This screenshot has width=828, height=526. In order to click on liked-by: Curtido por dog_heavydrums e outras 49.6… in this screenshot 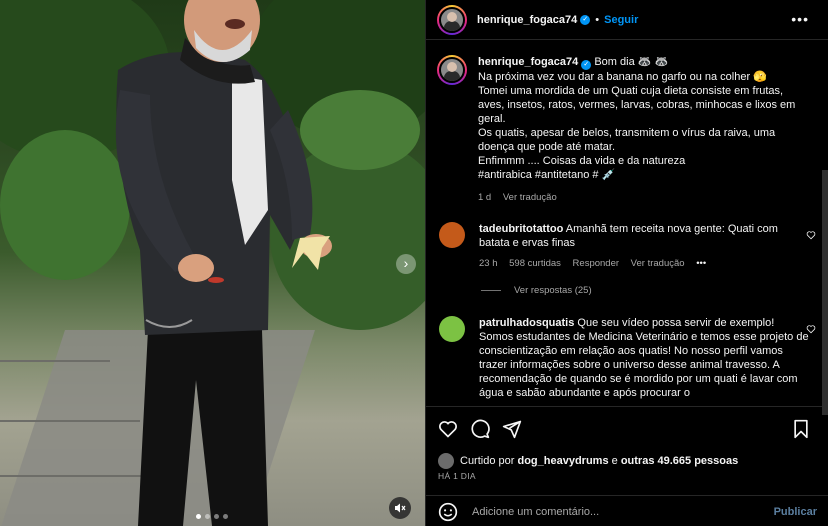, I will do `click(588, 461)`.